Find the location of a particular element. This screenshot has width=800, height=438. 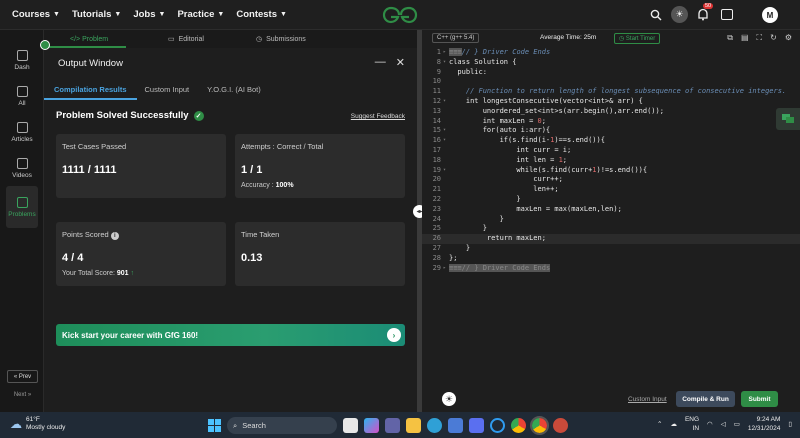

copy-icon: ⧉ is located at coordinates (730, 38).